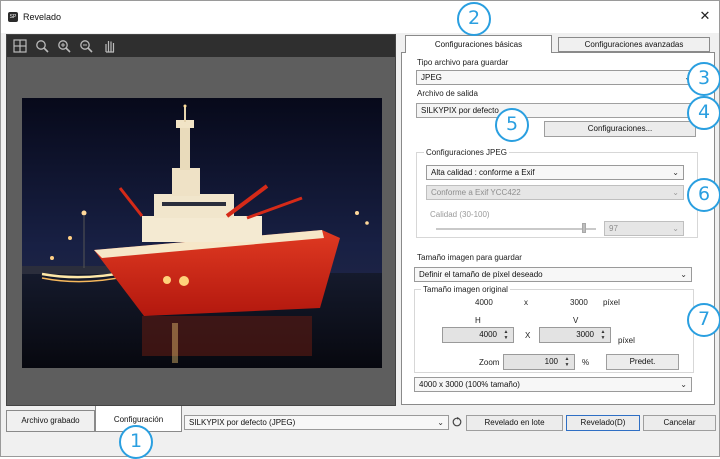 The width and height of the screenshot is (720, 459). I want to click on tab-advanced-settings: Configuraciones avanzadas, so click(634, 44).